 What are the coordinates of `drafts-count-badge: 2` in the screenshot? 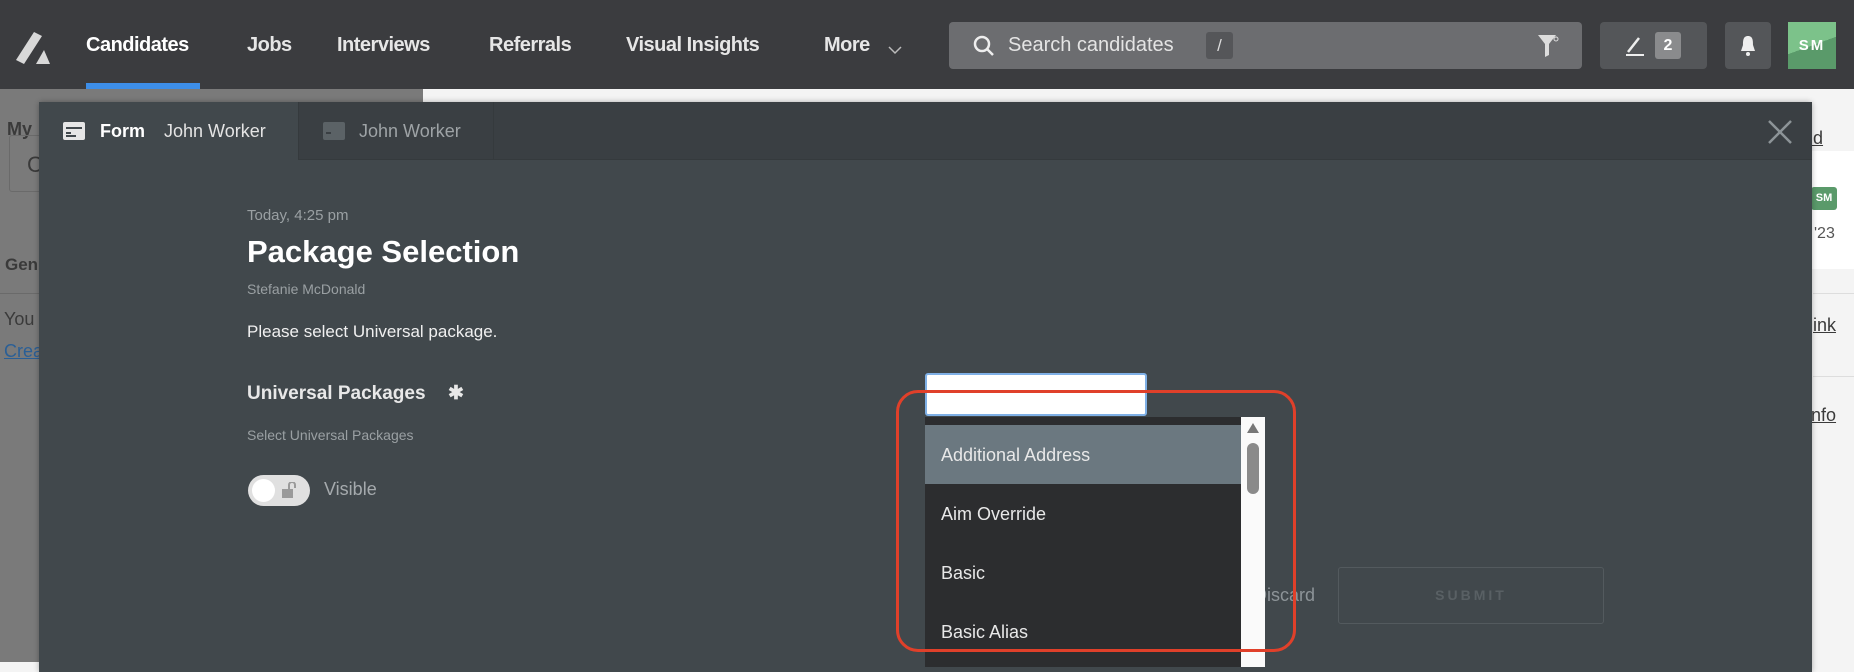 It's located at (1668, 45).